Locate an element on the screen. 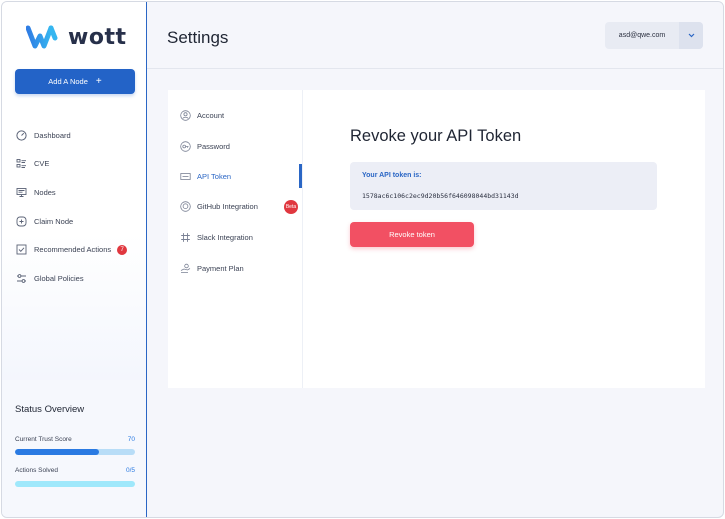  sidebar-item-label: Dashboard is located at coordinates (52, 135).